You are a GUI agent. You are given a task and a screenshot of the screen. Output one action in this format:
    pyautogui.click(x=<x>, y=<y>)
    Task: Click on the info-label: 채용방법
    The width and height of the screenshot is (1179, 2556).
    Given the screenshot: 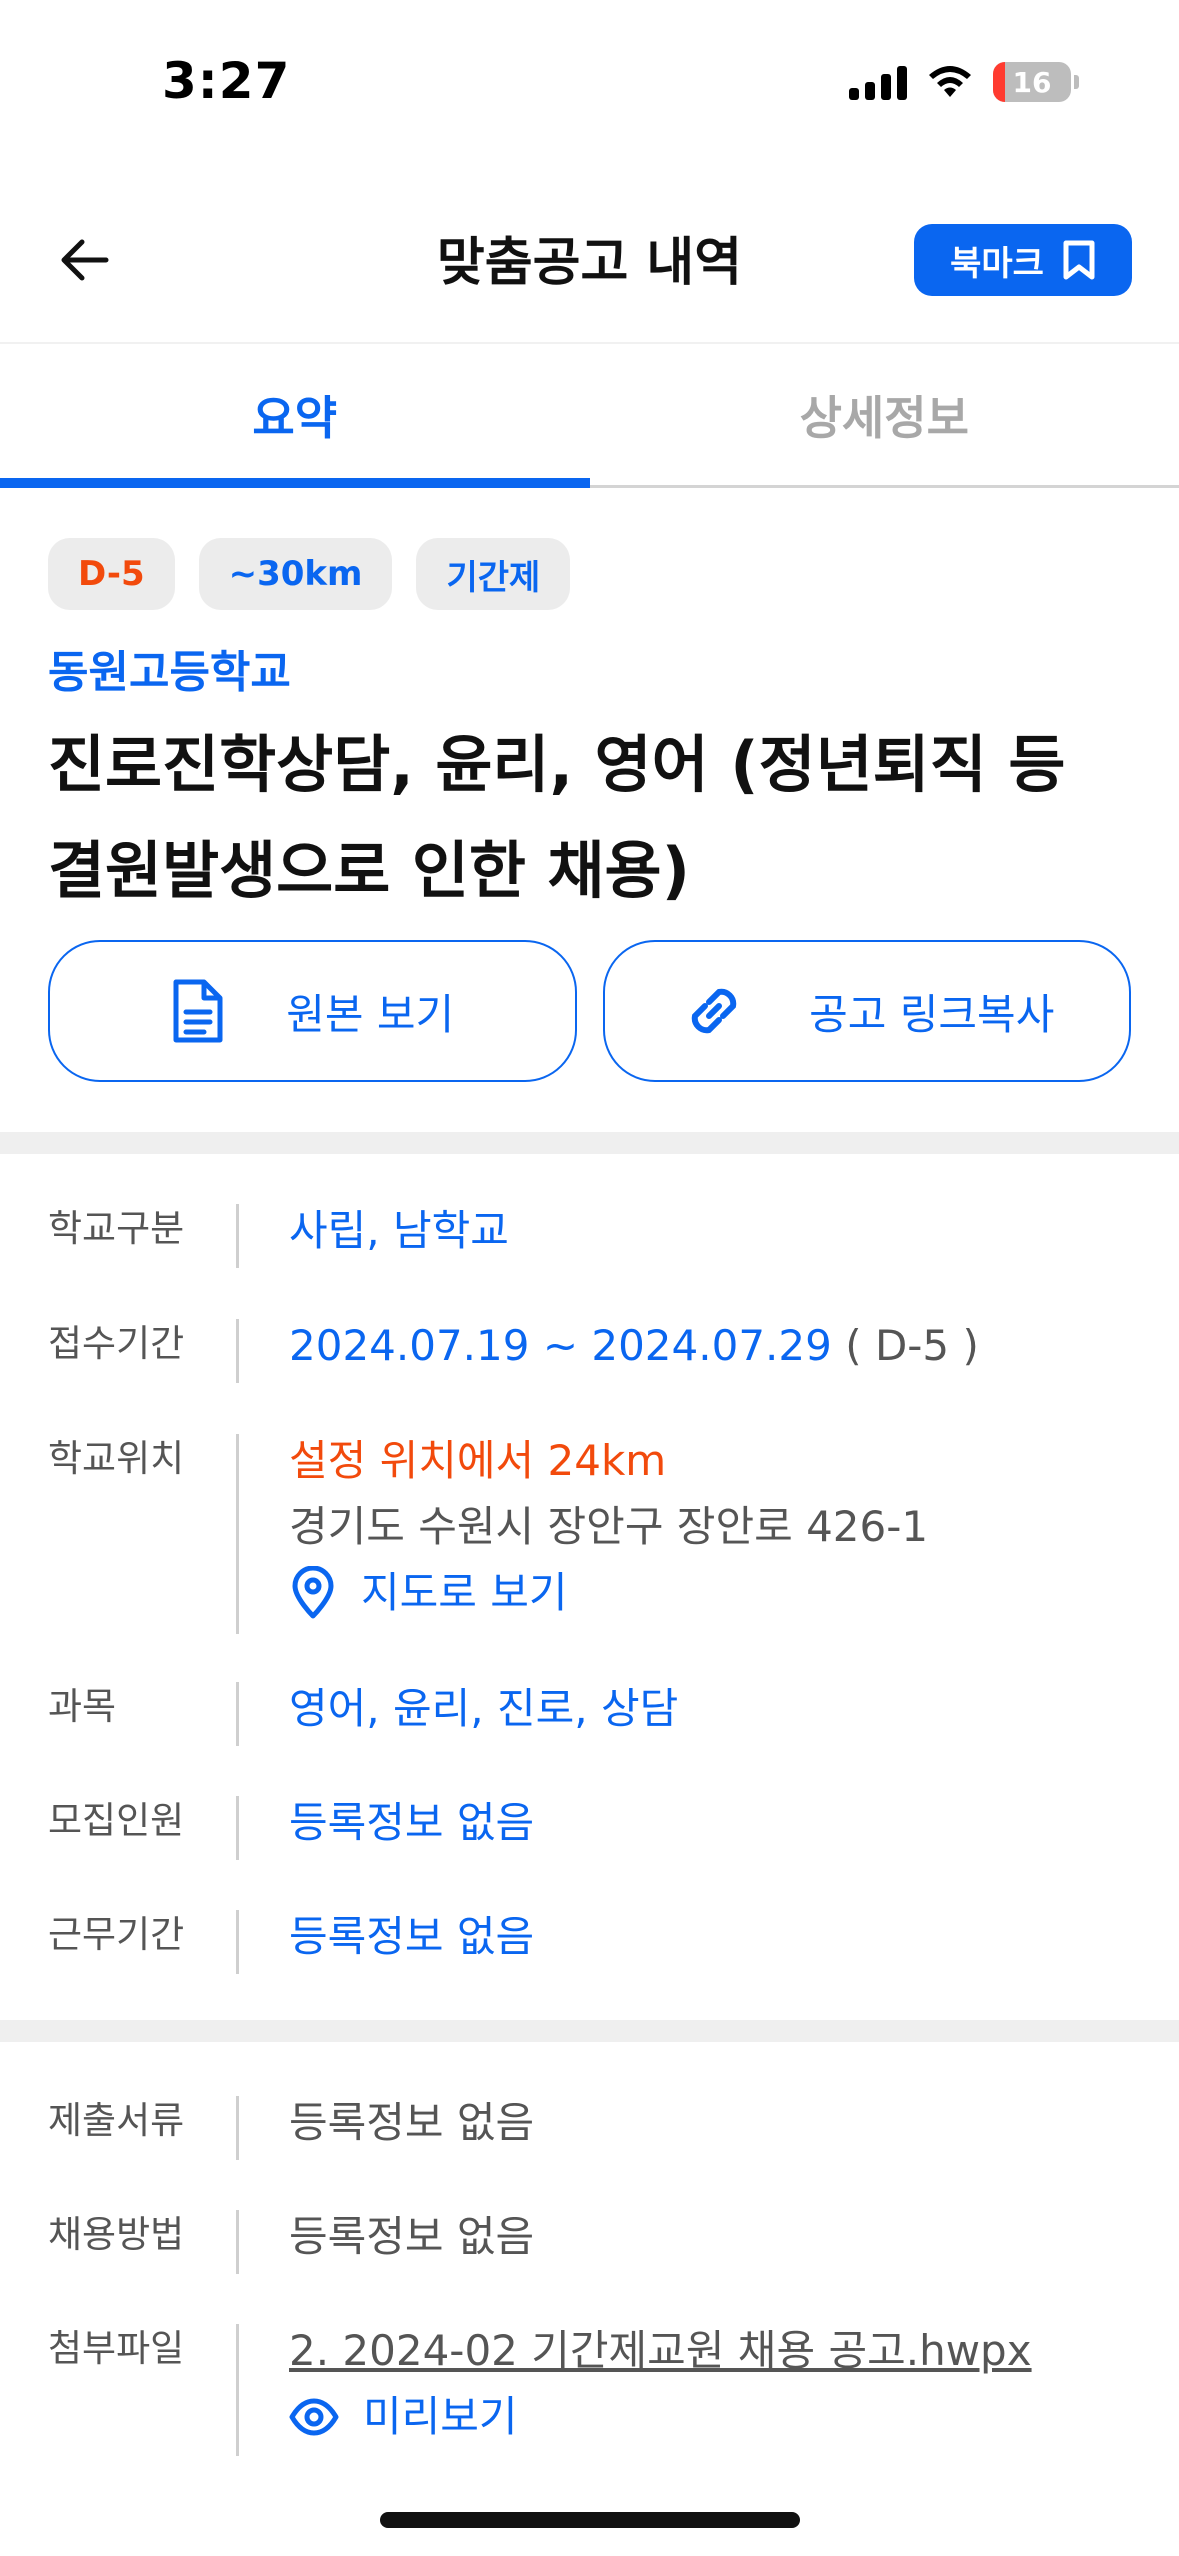 What is the action you would take?
    pyautogui.click(x=116, y=2234)
    